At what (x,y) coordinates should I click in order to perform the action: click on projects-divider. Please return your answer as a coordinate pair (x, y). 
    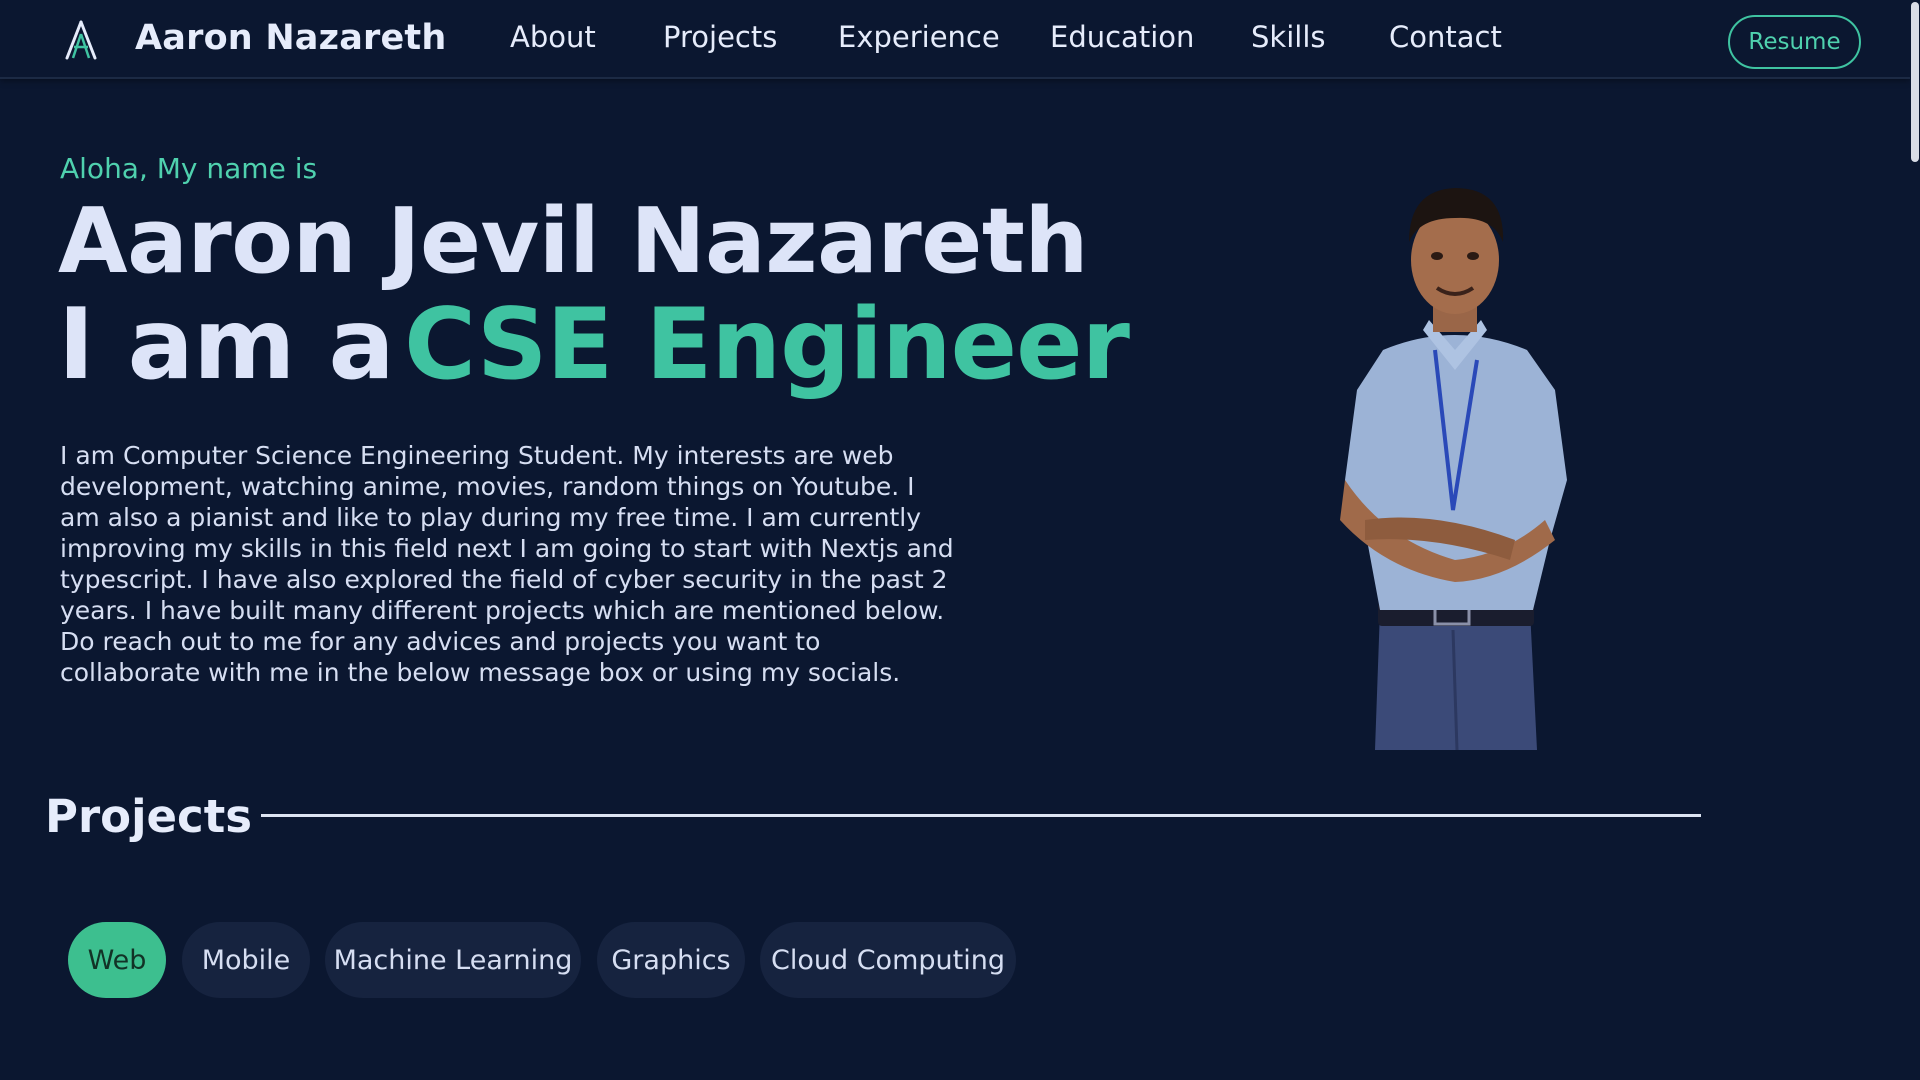
    Looking at the image, I should click on (981, 815).